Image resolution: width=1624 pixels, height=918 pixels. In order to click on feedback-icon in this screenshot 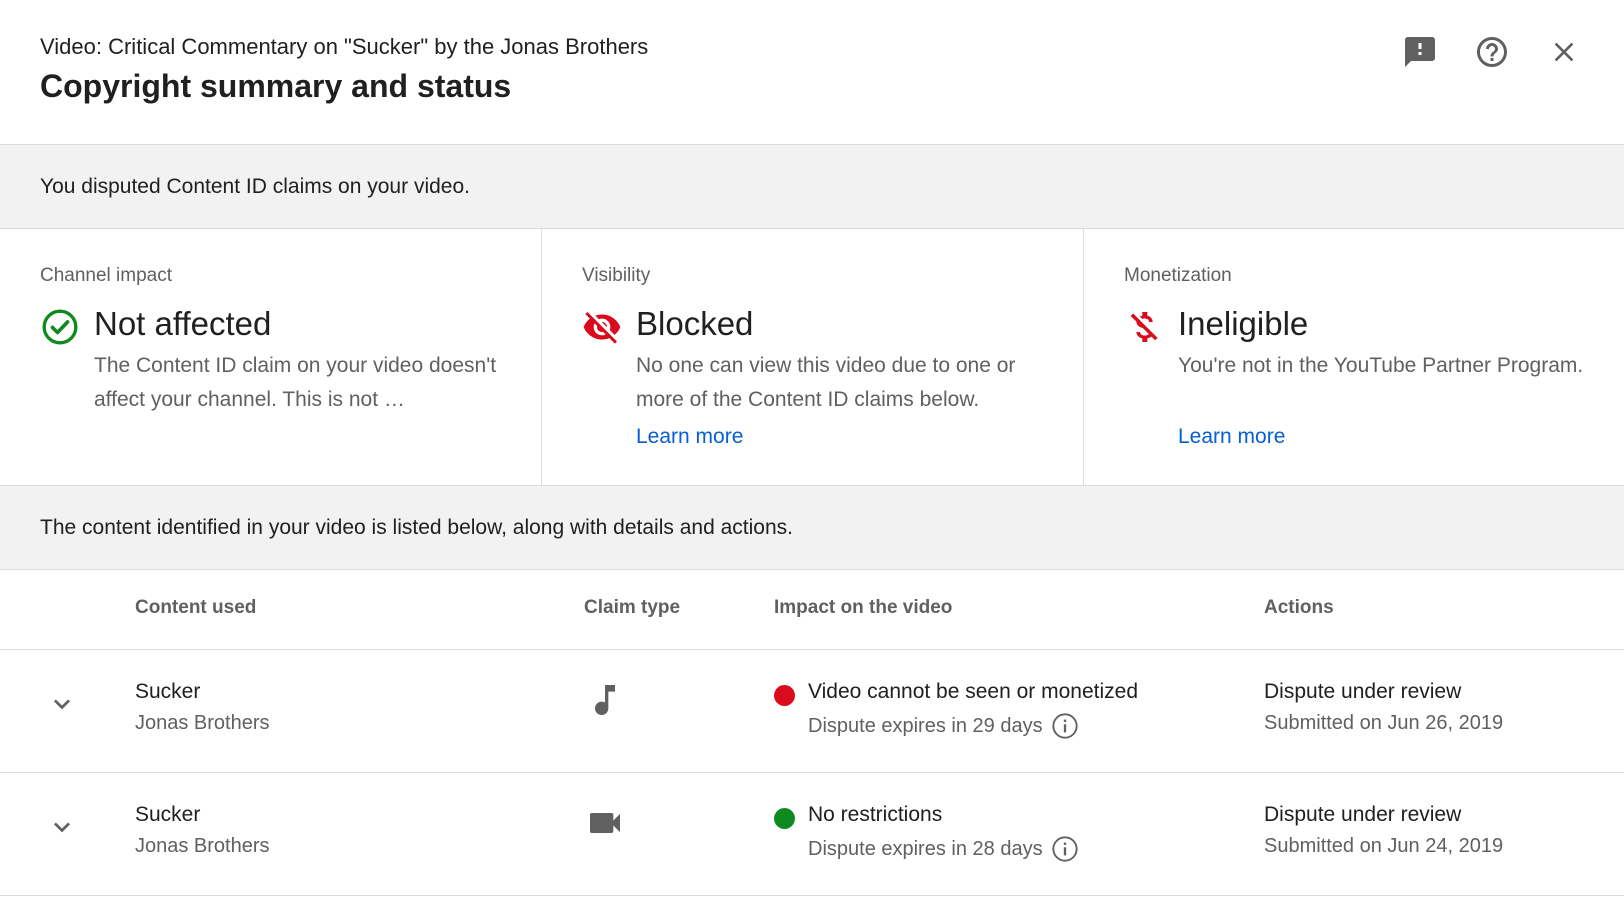, I will do `click(1420, 52)`.